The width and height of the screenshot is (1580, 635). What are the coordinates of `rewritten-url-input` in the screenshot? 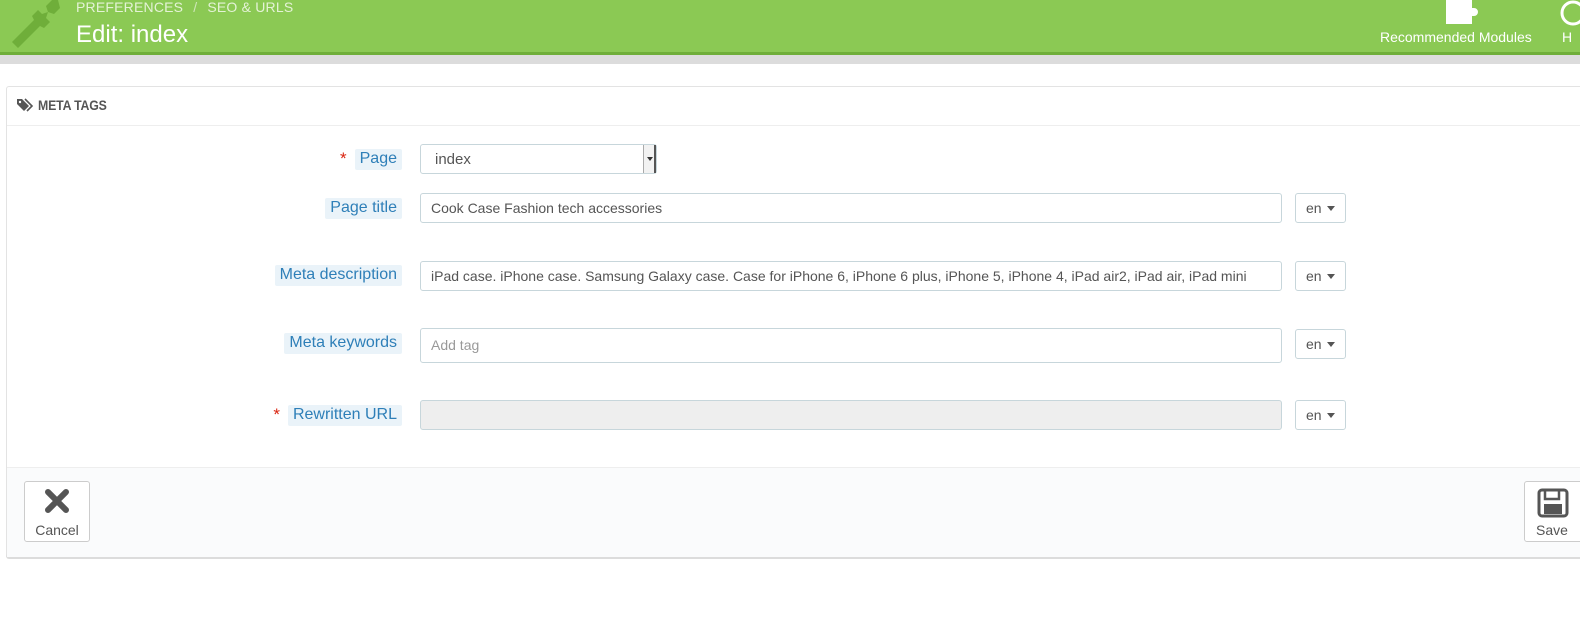 It's located at (851, 415).